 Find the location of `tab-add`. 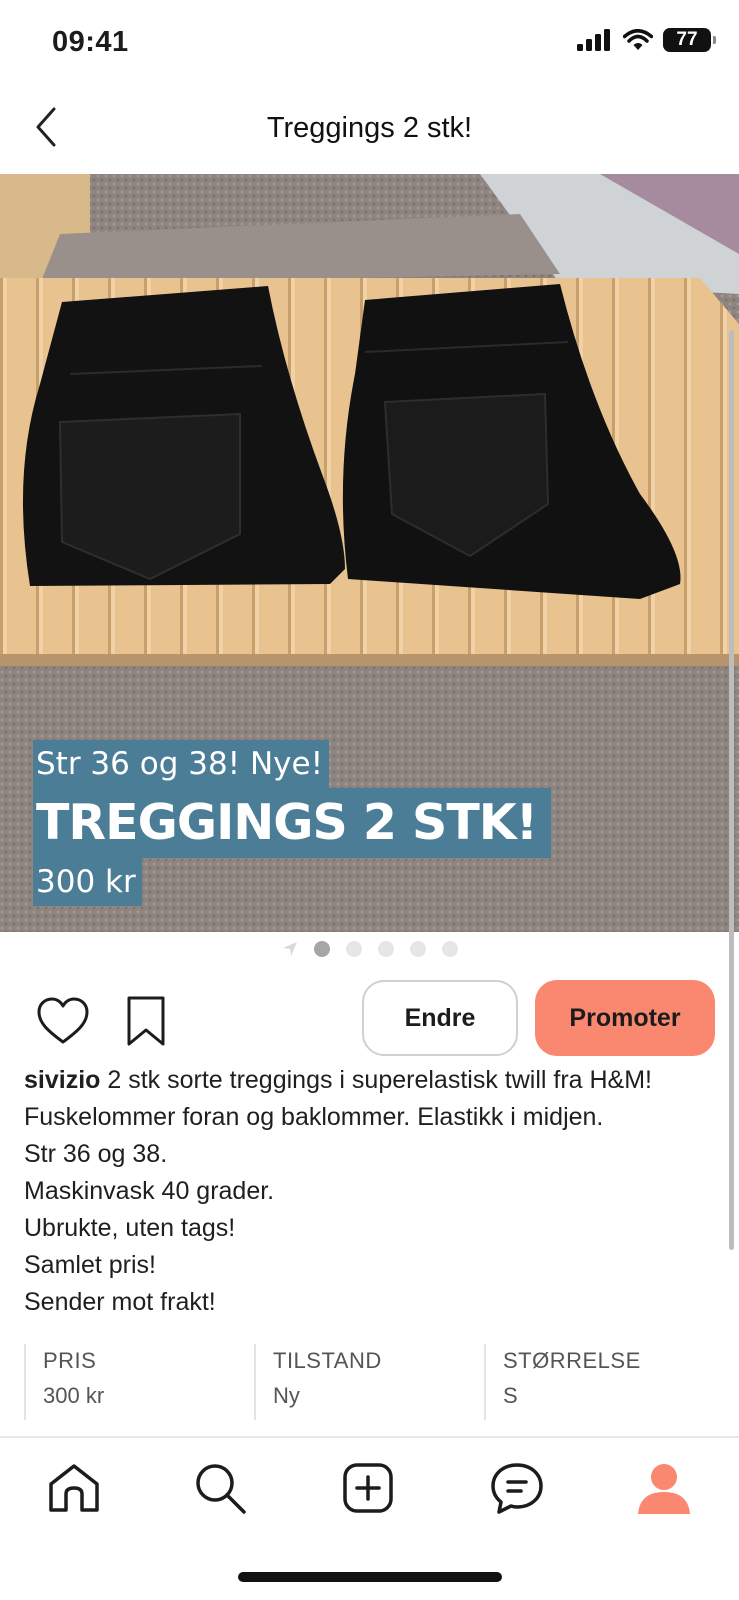

tab-add is located at coordinates (368, 1488).